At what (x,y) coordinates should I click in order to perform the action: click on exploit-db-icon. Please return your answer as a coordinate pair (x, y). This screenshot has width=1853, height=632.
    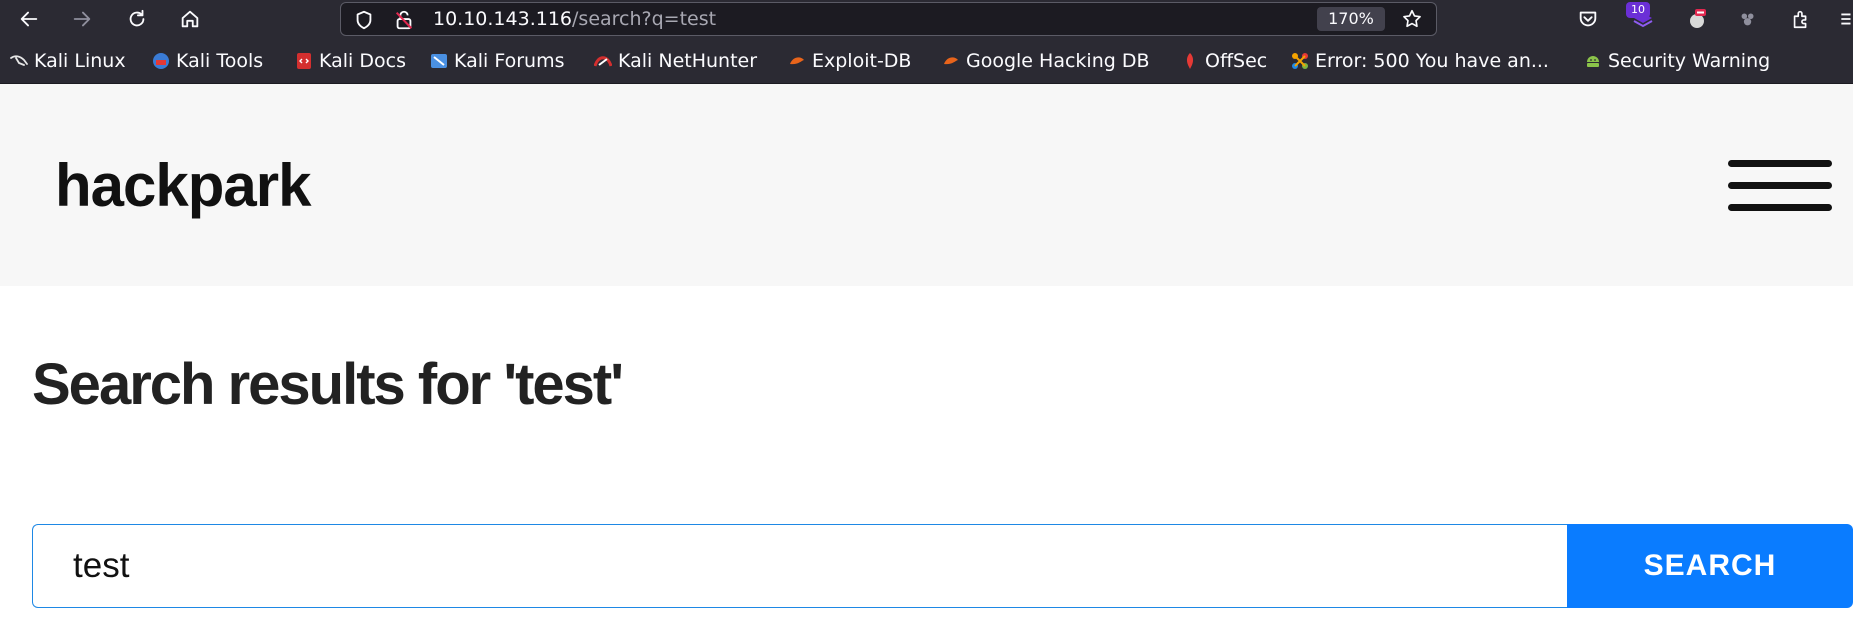
    Looking at the image, I should click on (797, 61).